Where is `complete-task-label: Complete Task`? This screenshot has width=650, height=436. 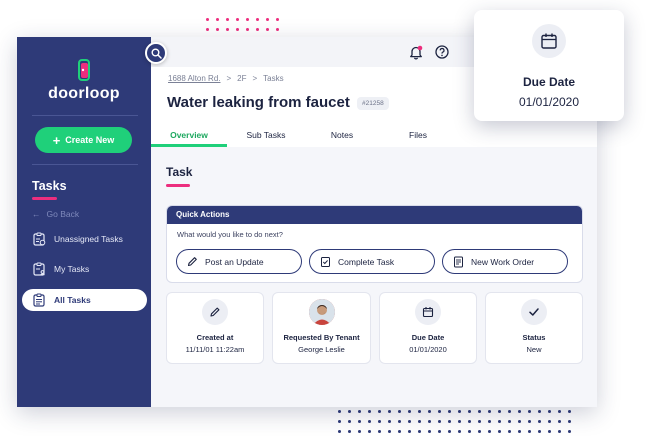
complete-task-label: Complete Task is located at coordinates (366, 261).